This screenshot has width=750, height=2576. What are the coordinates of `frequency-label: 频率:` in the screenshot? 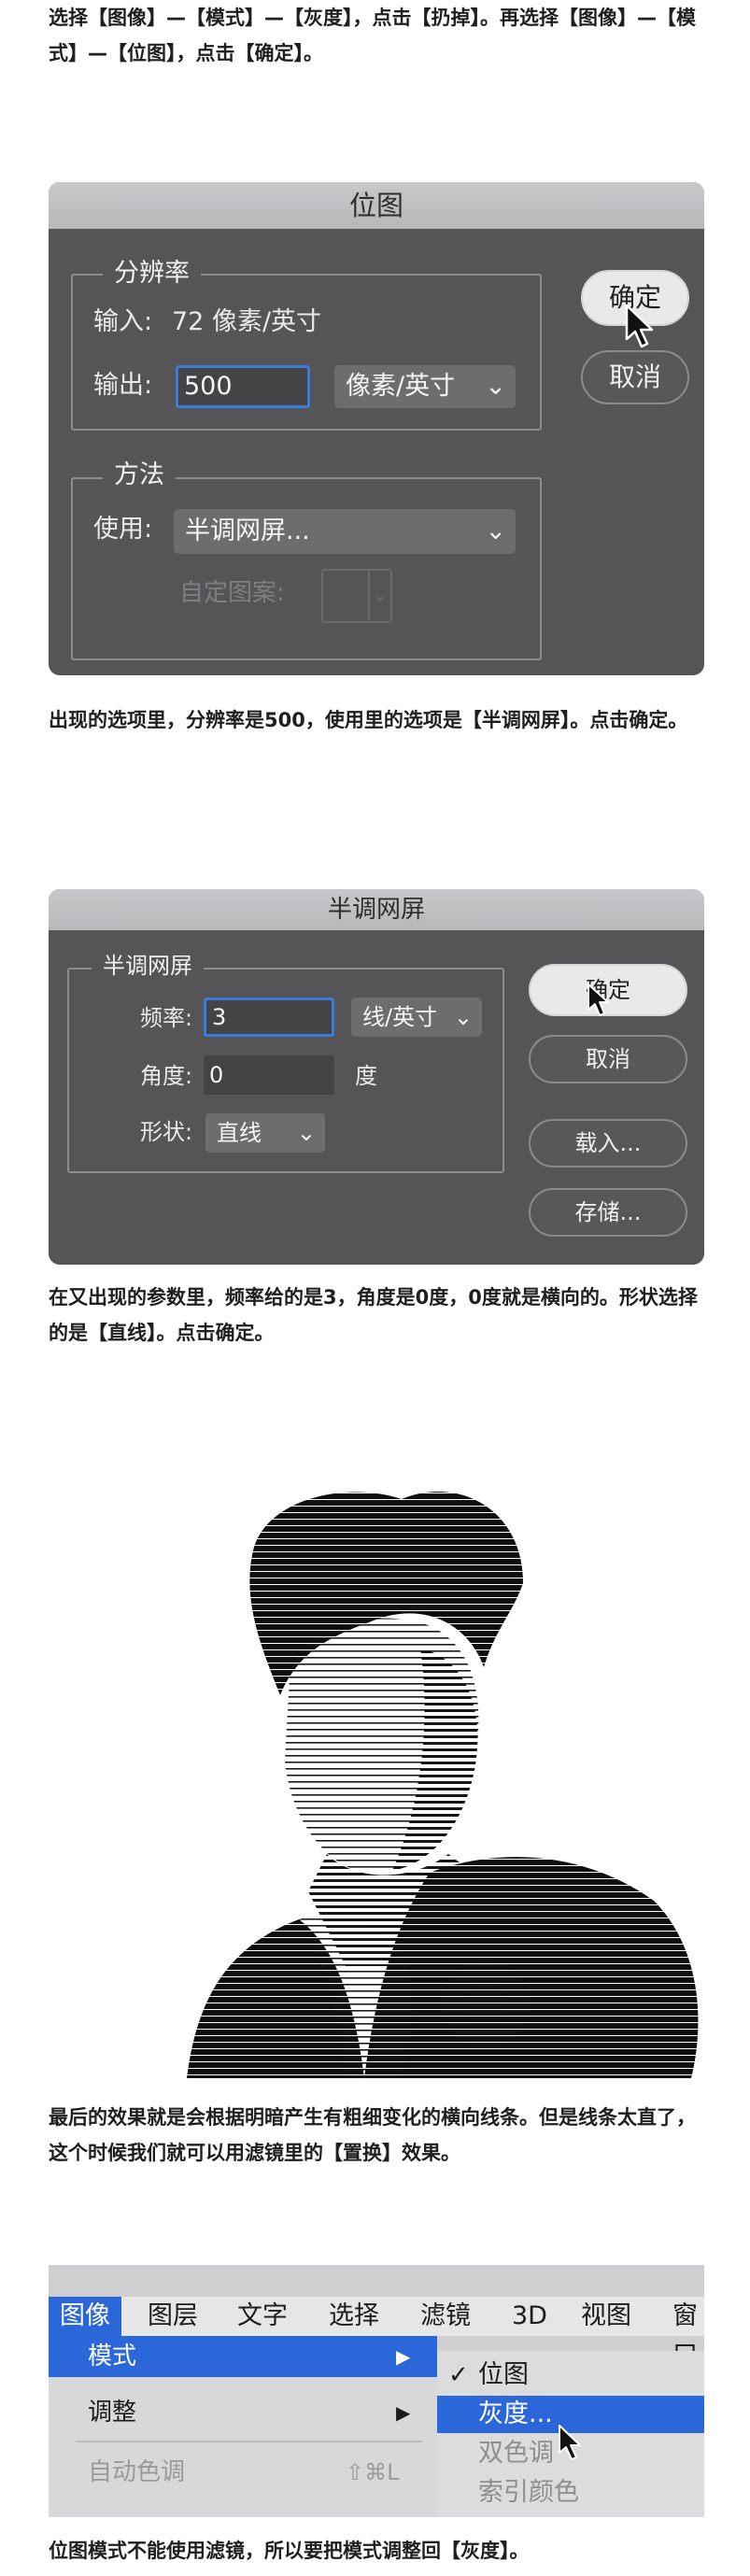 It's located at (166, 1018).